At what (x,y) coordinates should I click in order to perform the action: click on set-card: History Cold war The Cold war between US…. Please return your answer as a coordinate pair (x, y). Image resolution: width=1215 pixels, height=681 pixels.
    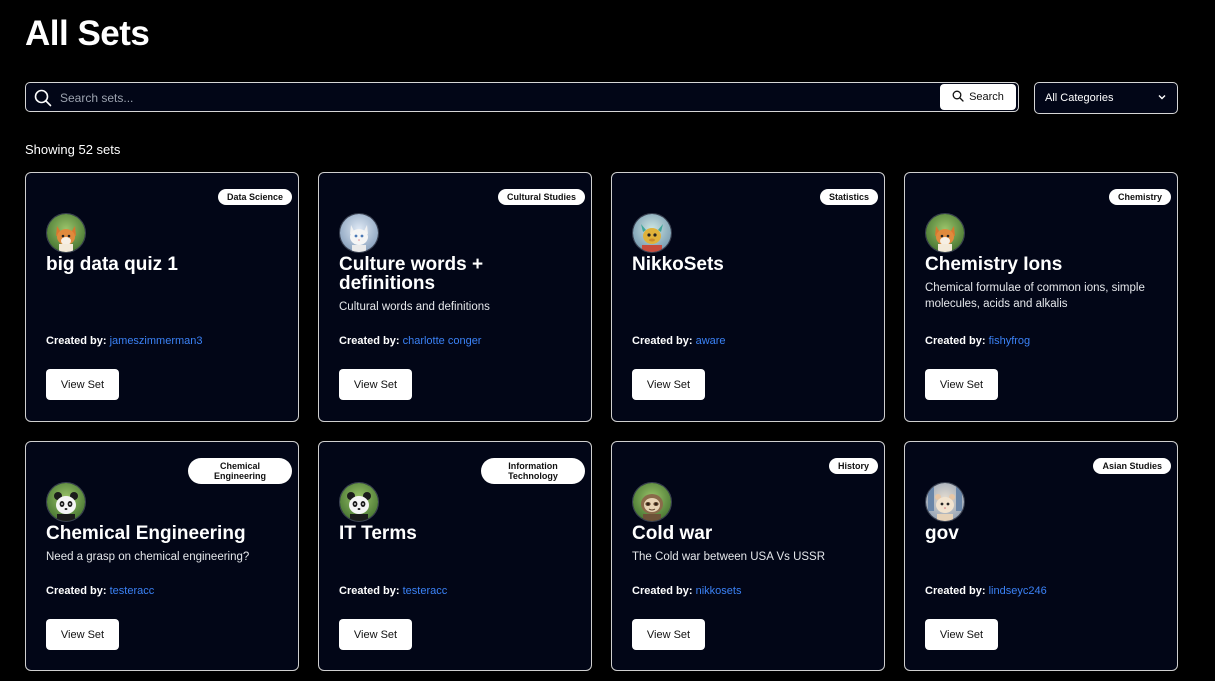
    Looking at the image, I should click on (748, 556).